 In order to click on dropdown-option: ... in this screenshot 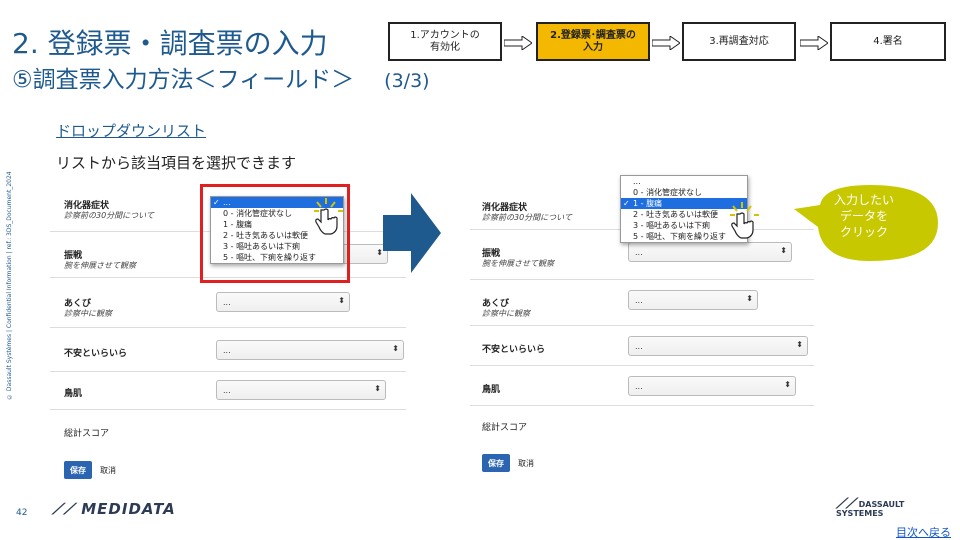, I will do `click(684, 181)`.